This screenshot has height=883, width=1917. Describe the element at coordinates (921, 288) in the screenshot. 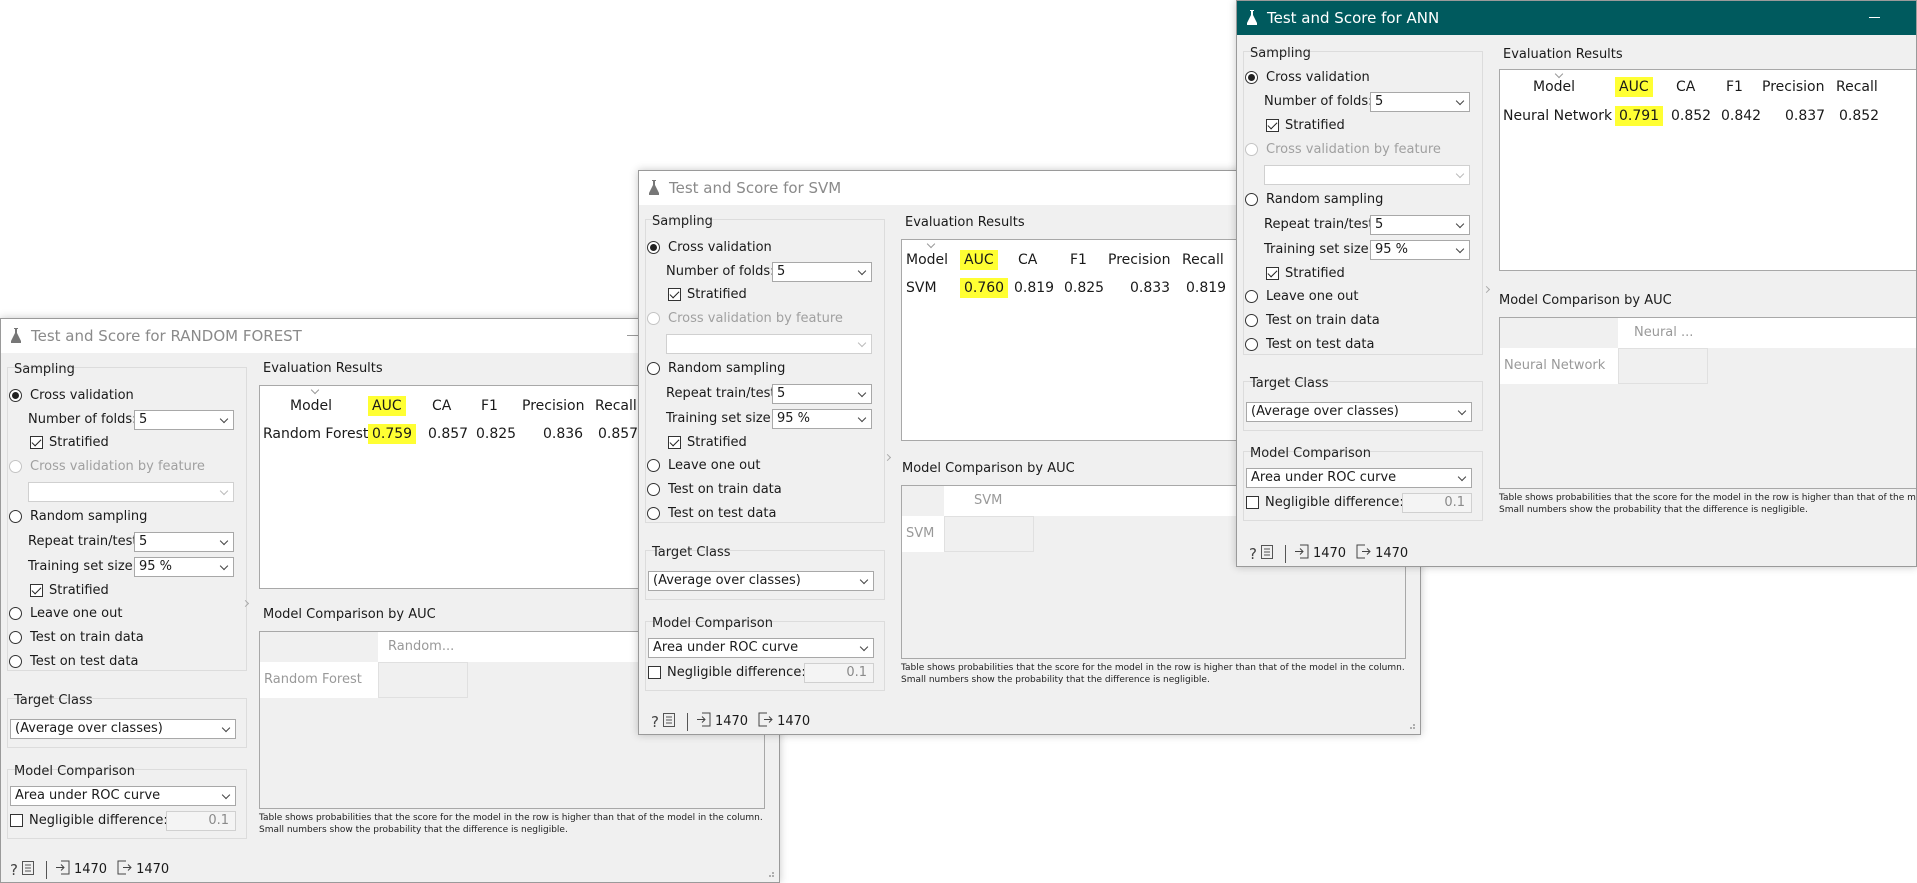

I see `row-model: SVM` at that location.